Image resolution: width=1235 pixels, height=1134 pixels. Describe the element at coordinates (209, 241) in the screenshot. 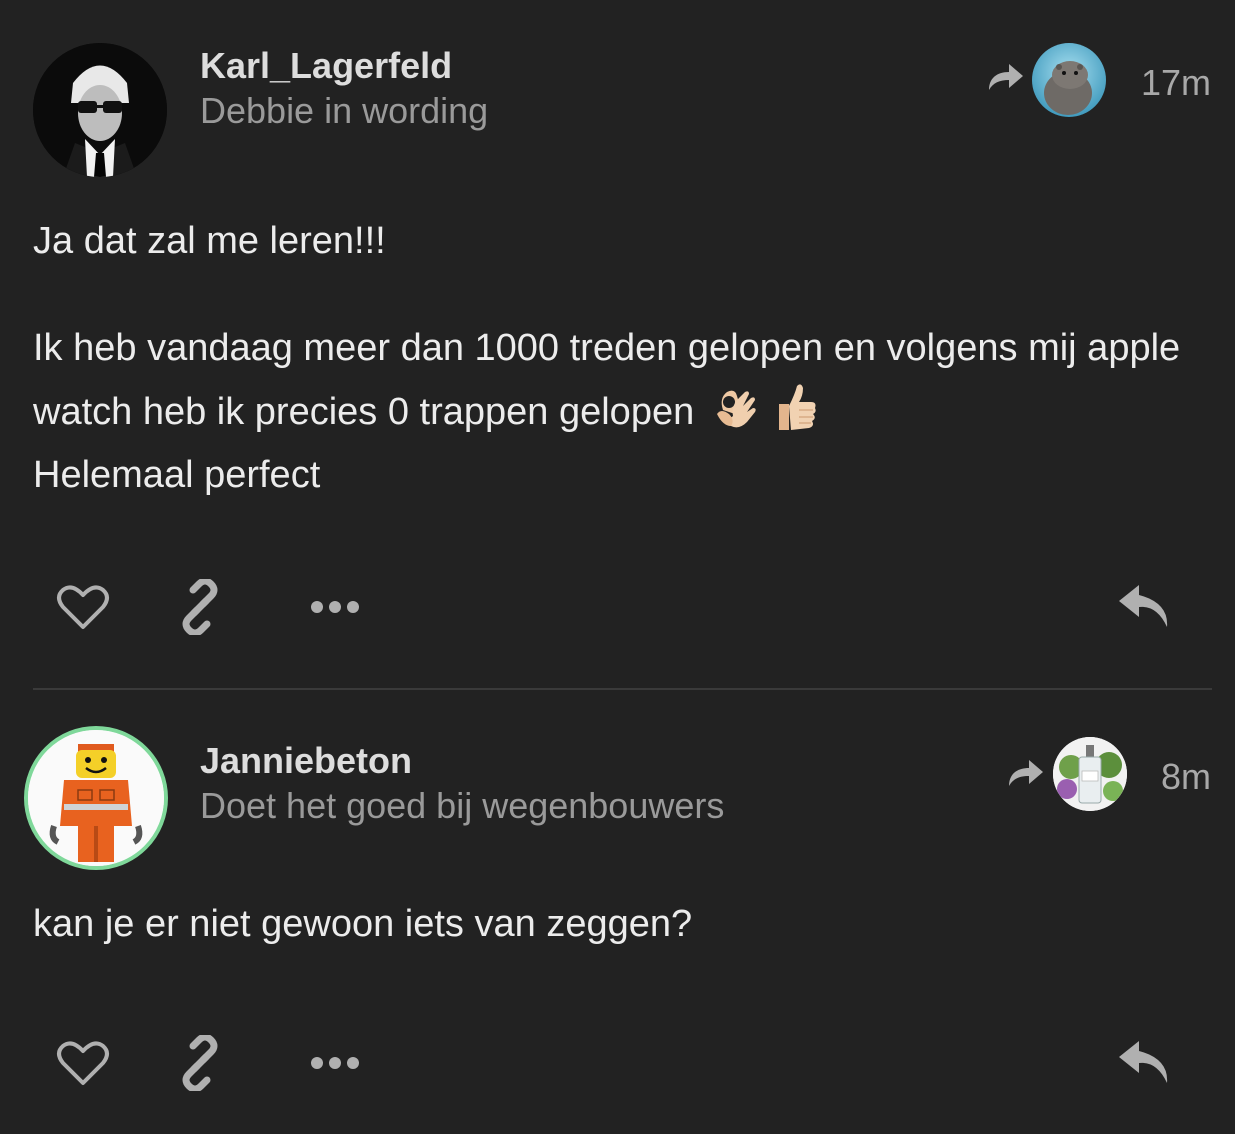

I see `post-paragraph: Ja dat zal me leren!!!` at that location.